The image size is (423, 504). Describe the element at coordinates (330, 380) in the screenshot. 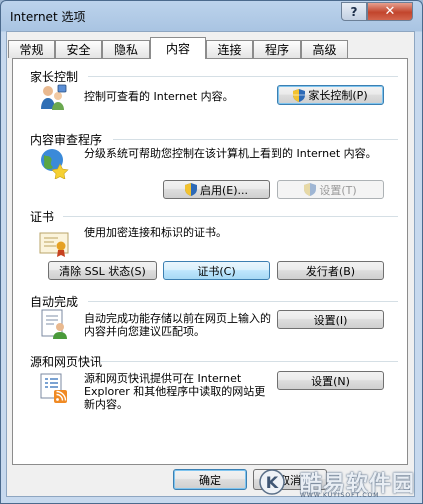

I see `feeds-settings-button: 设置(N)` at that location.